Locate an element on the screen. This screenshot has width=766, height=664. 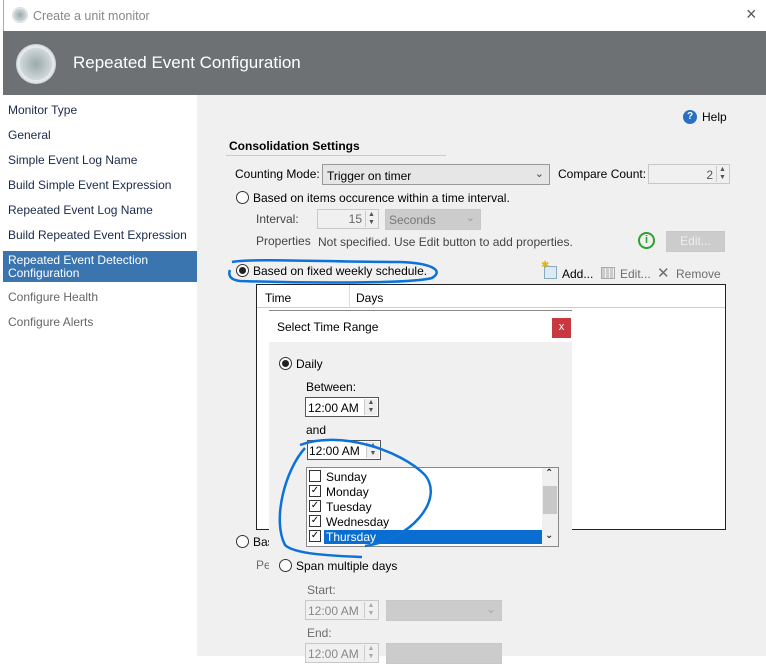
hand-drawn-annotations is located at coordinates (333, 408).